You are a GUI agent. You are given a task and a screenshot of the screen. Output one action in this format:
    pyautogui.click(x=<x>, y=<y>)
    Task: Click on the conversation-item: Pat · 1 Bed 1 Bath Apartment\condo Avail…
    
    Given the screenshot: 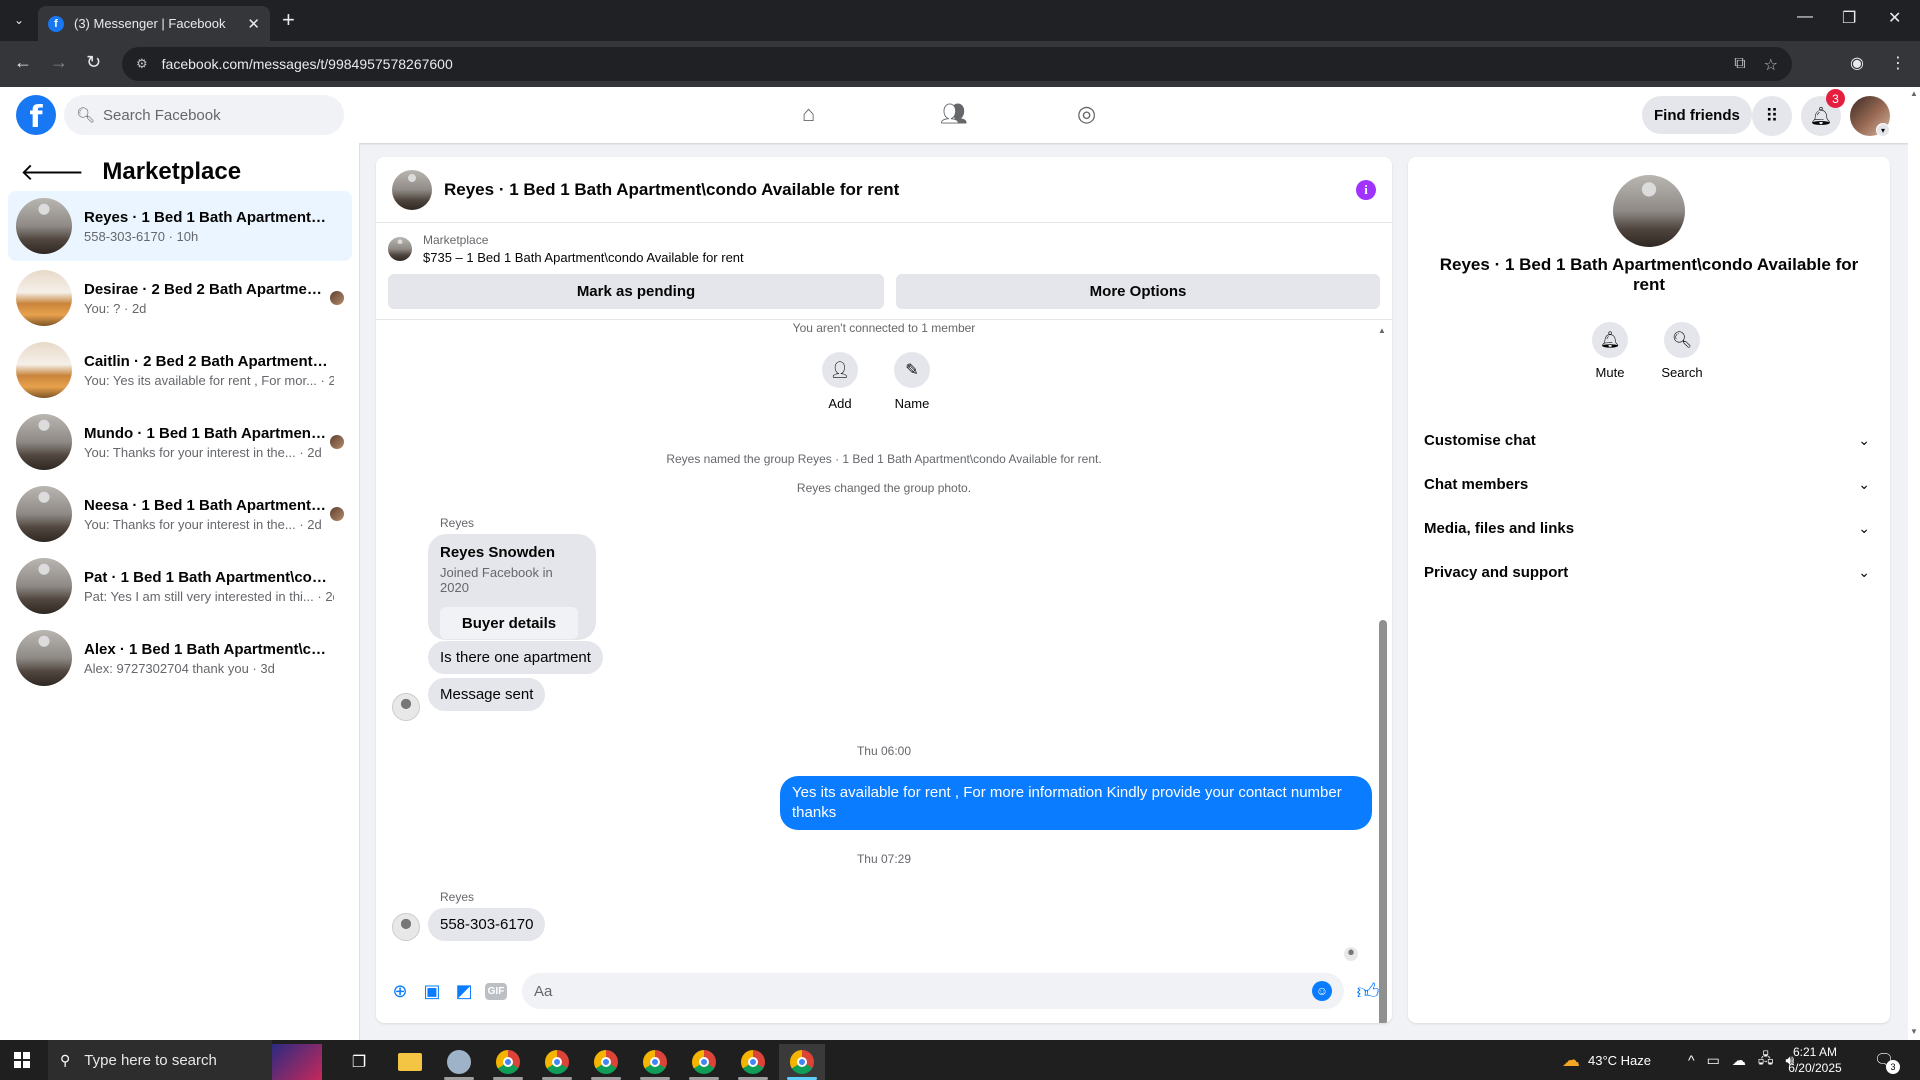 What is the action you would take?
    pyautogui.click(x=180, y=586)
    